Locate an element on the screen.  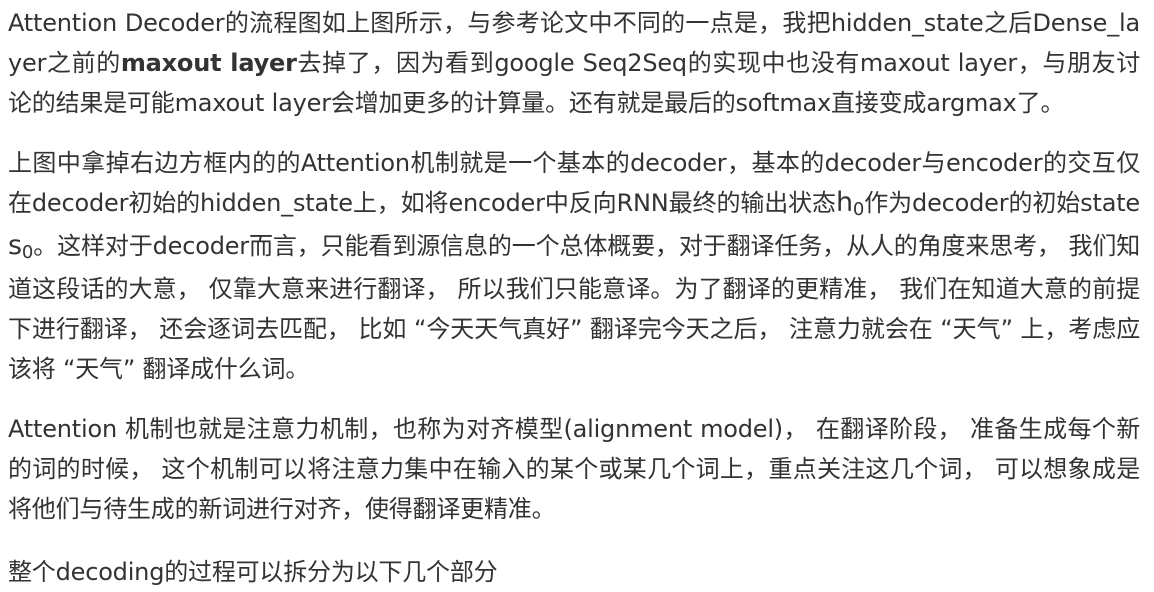
math-s0: s0 is located at coordinates (21, 246).